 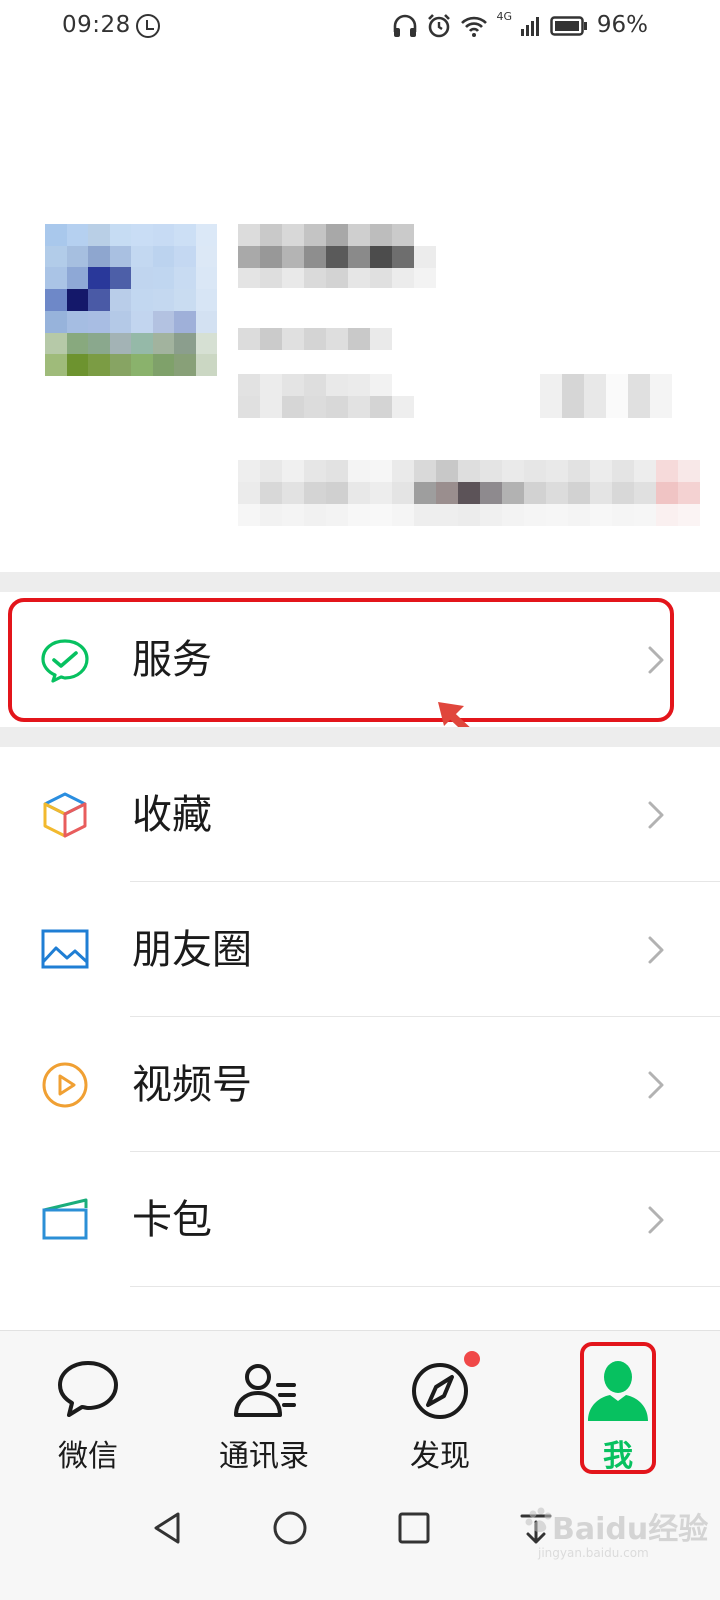 I want to click on wifi-icon, so click(x=474, y=26).